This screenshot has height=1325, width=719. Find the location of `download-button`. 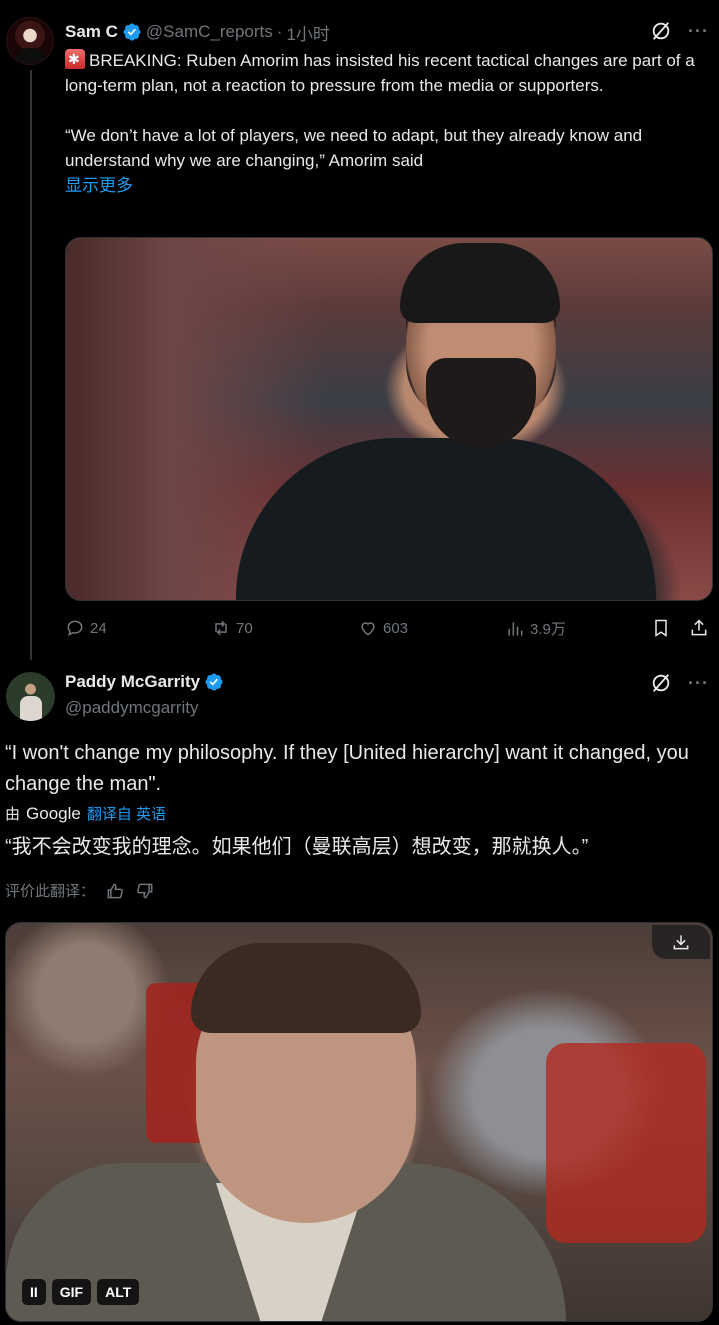

download-button is located at coordinates (681, 942).